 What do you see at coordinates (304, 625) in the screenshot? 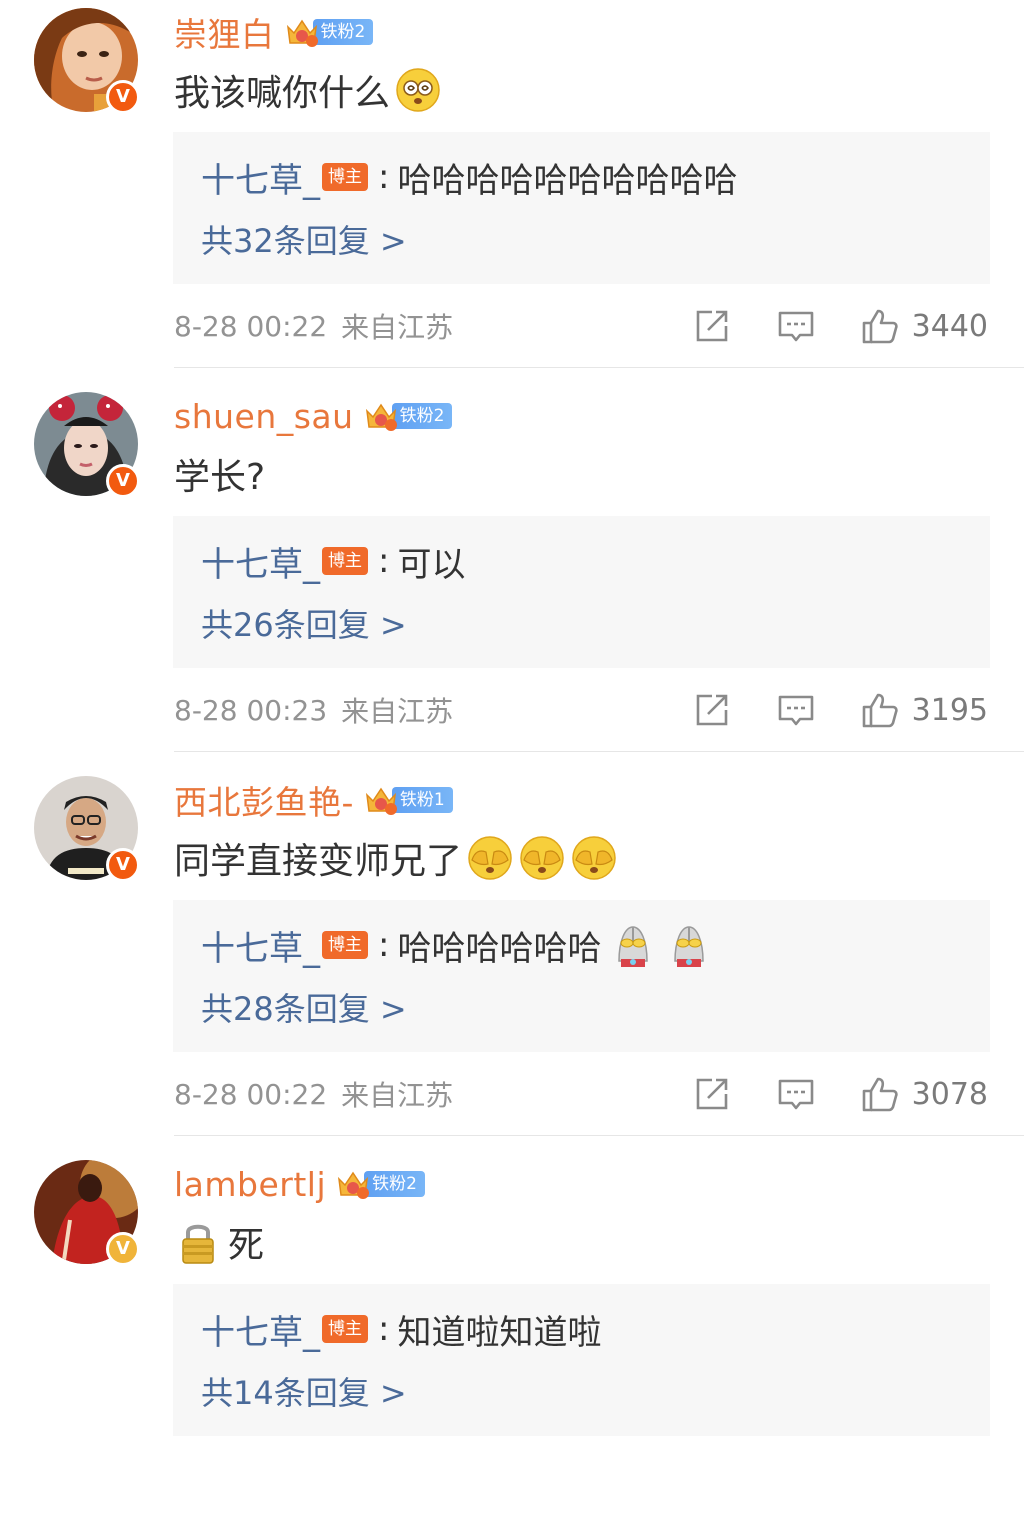
I see `view-replies-link: 共26条回复 >` at bounding box center [304, 625].